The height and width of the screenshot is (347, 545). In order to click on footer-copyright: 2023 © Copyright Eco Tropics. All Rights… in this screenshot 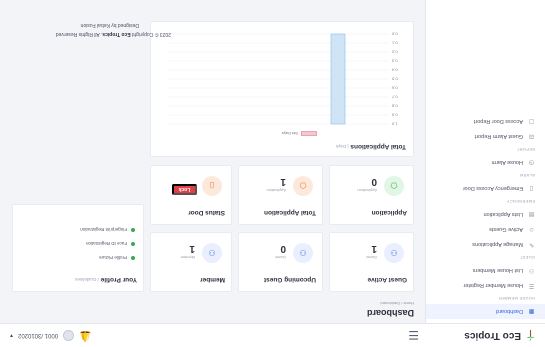, I will do `click(113, 34)`.